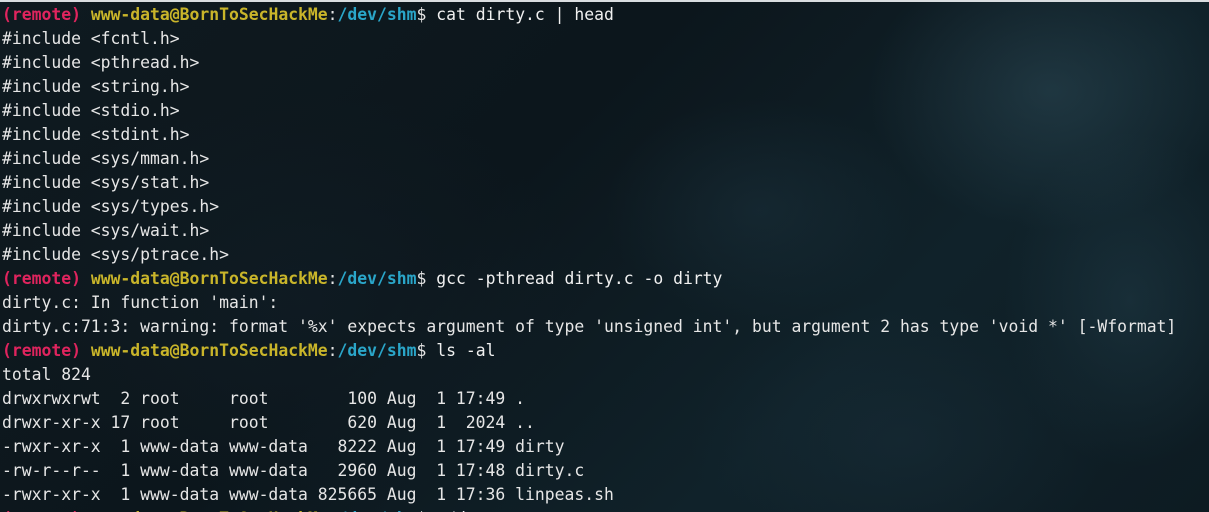 The width and height of the screenshot is (1209, 512). Describe the element at coordinates (111, 206) in the screenshot. I see `output-text: #include <sys/types.h>` at that location.